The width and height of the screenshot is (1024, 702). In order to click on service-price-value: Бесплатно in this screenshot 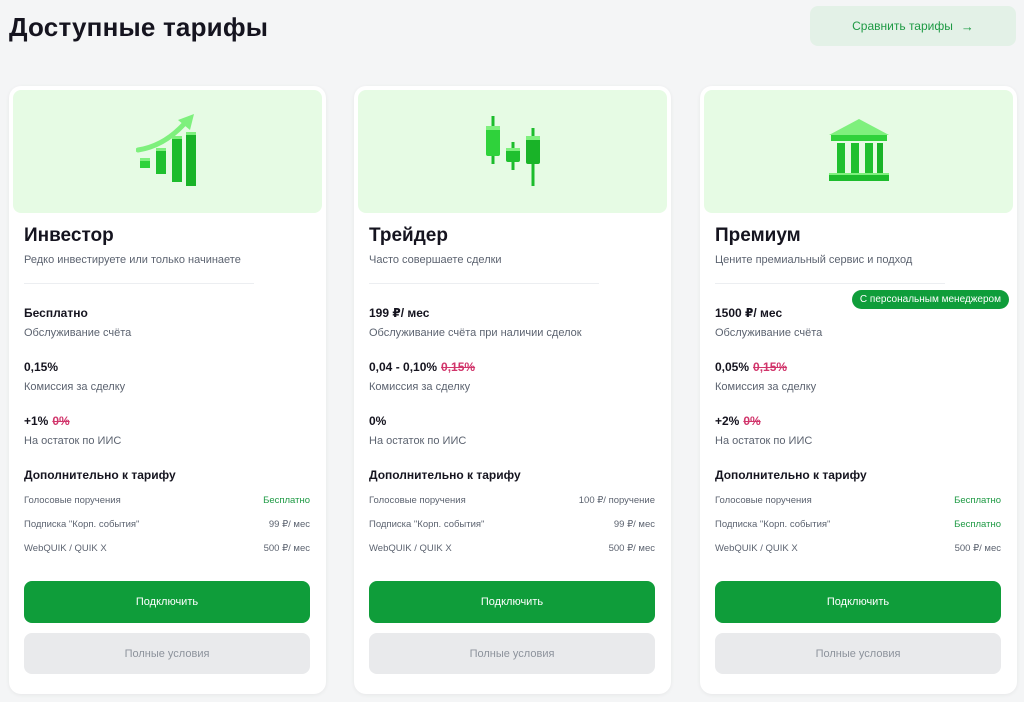, I will do `click(56, 313)`.